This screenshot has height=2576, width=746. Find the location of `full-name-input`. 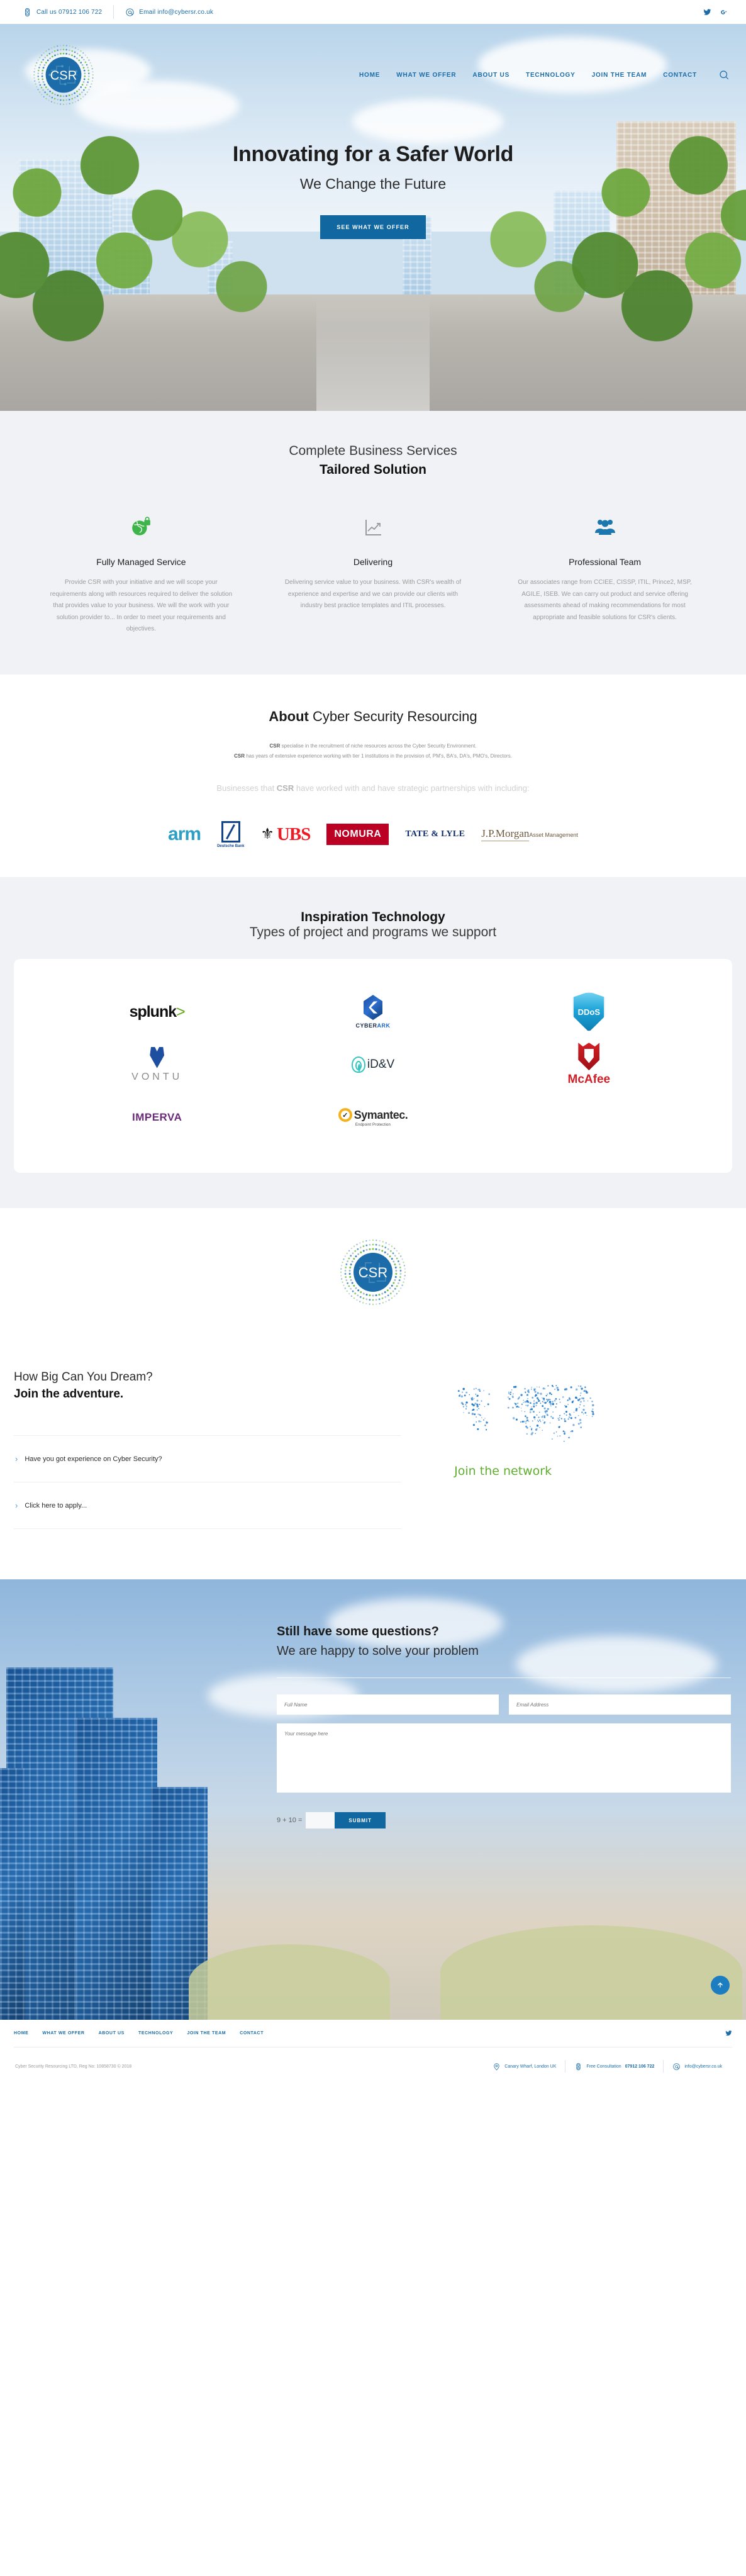

full-name-input is located at coordinates (388, 1704).